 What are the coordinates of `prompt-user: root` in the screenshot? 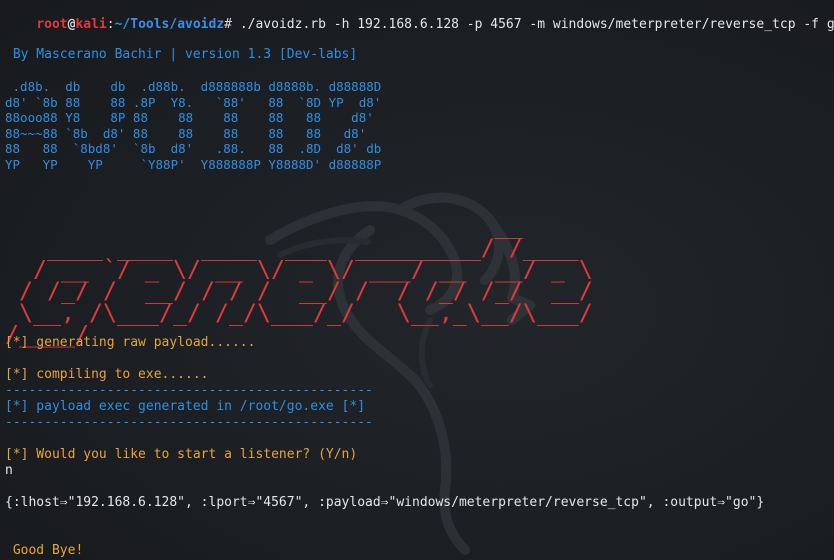 It's located at (52, 24).